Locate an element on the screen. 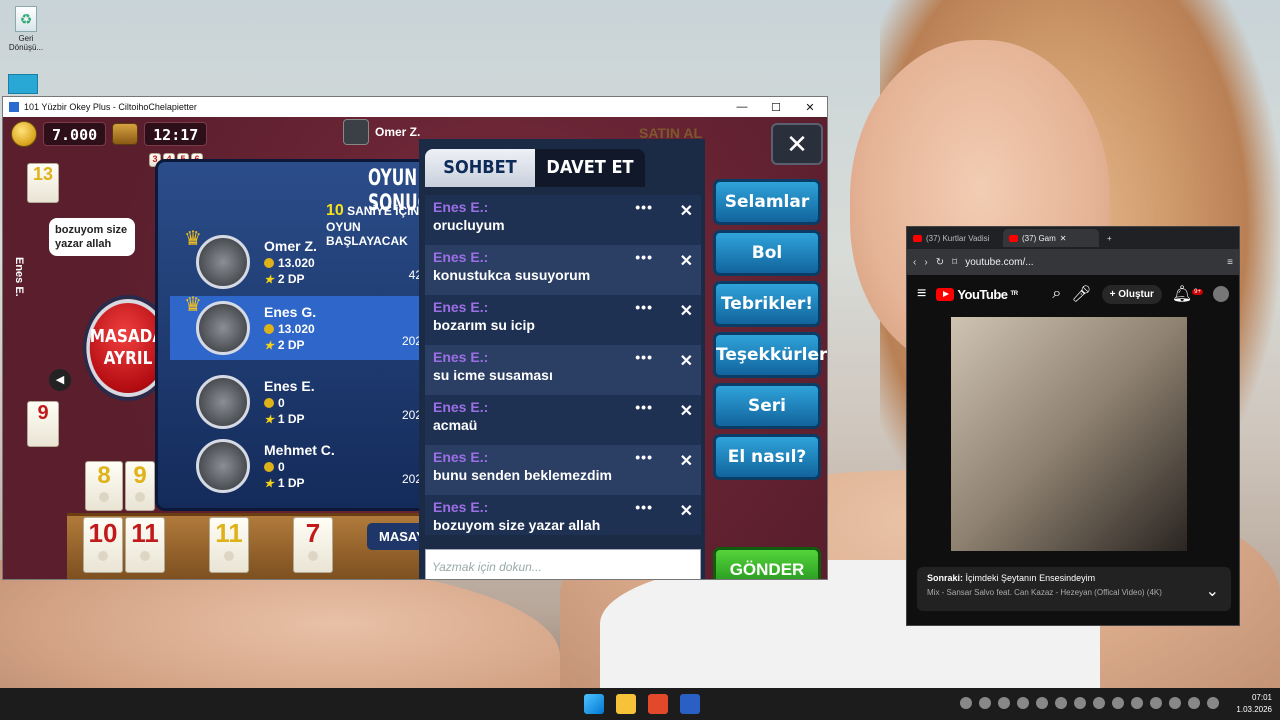 The image size is (1280, 720). youtube-logo: YouTube TR is located at coordinates (977, 294).